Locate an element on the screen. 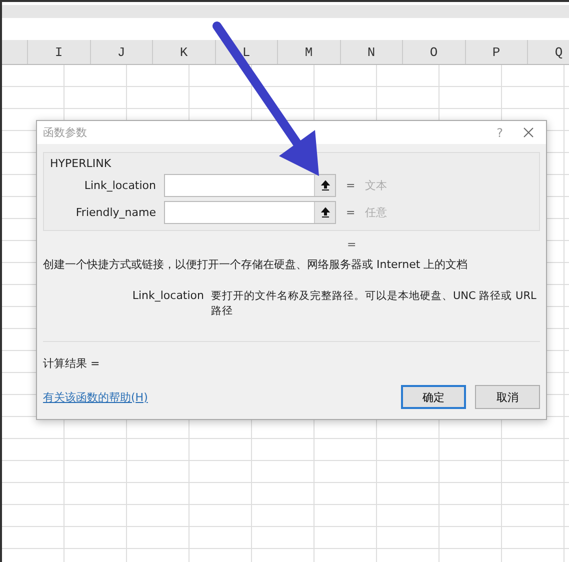 This screenshot has width=569, height=562. column-header: M is located at coordinates (309, 52).